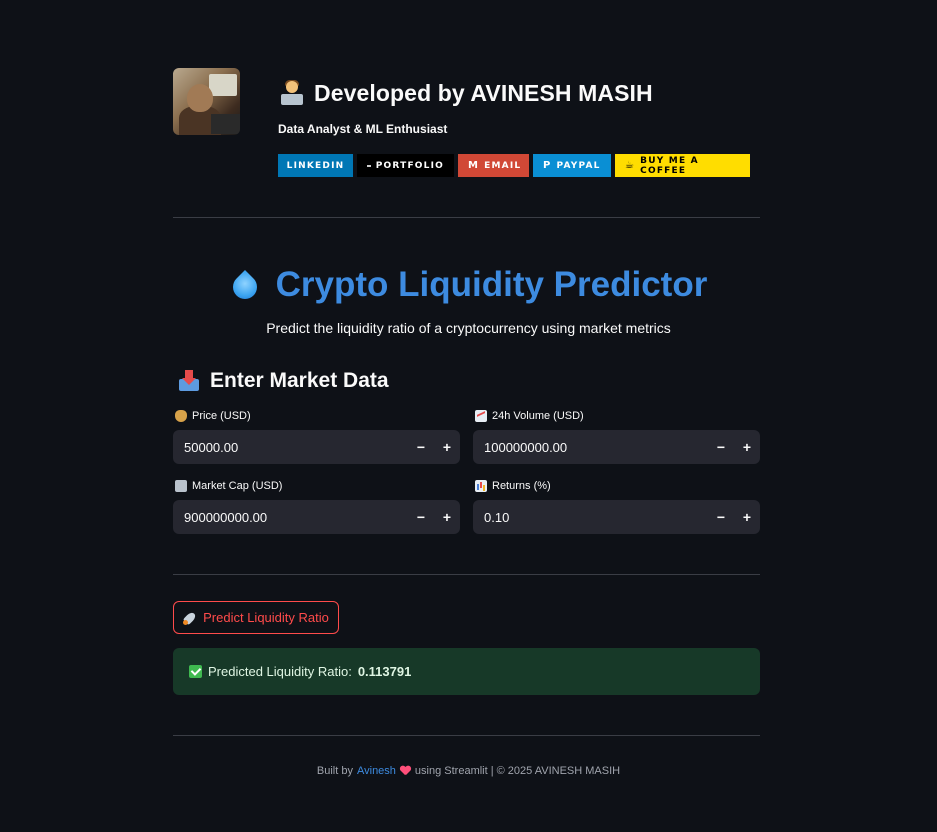 This screenshot has width=937, height=832. Describe the element at coordinates (290, 447) in the screenshot. I see `price-value: 50000.00` at that location.